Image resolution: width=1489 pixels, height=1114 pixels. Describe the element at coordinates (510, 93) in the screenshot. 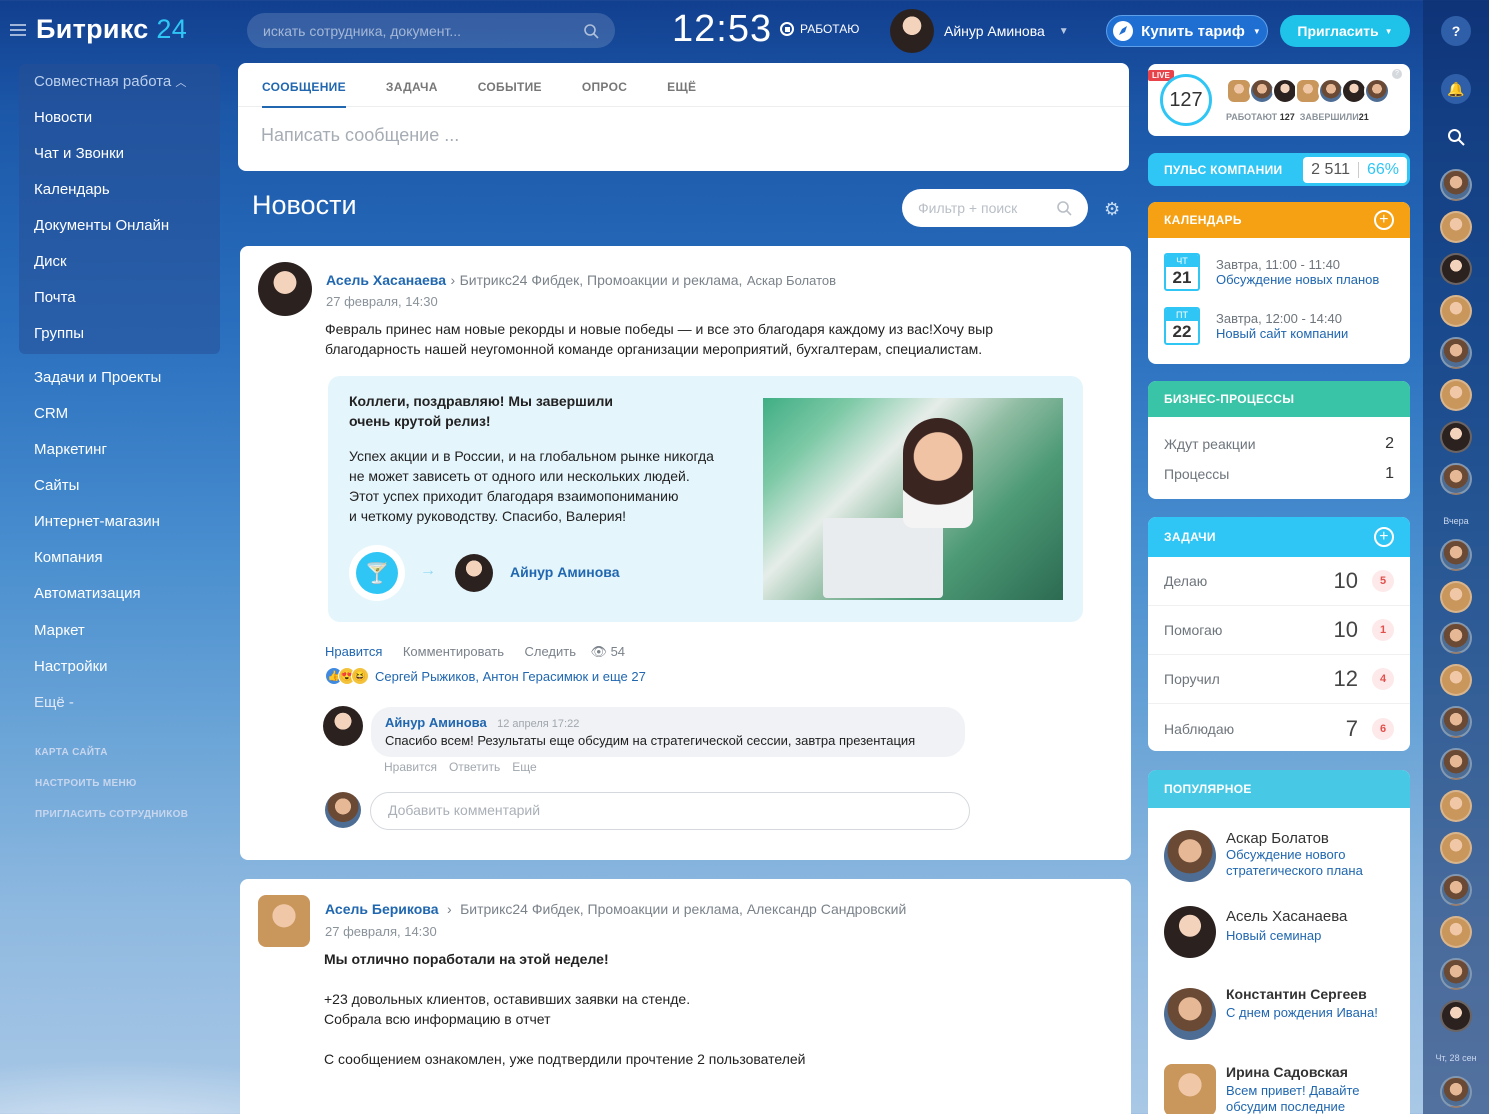

I see `tab-event: СОБЫТИЕ` at that location.